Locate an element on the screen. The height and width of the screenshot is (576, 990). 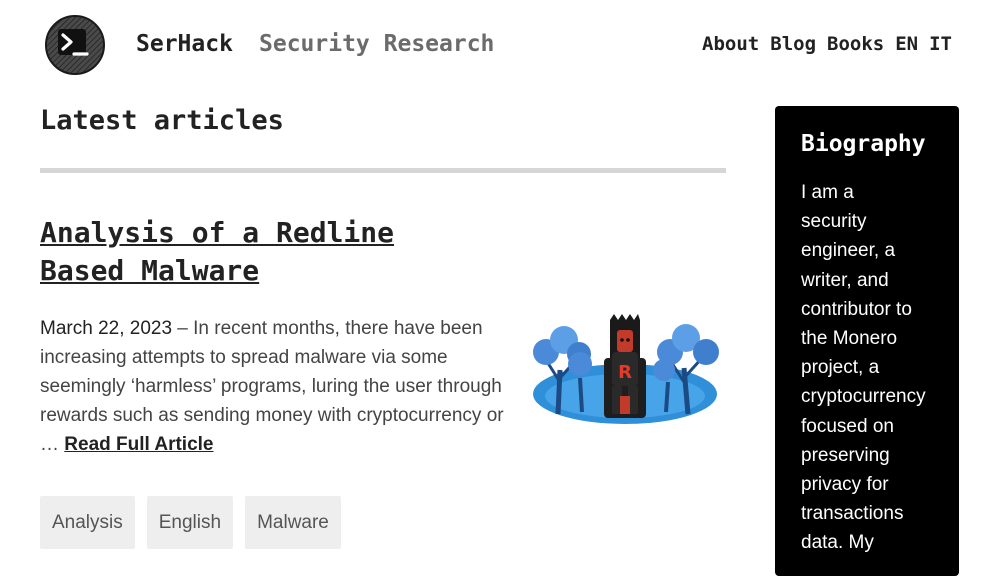
redline-malware-illustration: R is located at coordinates (626, 369).